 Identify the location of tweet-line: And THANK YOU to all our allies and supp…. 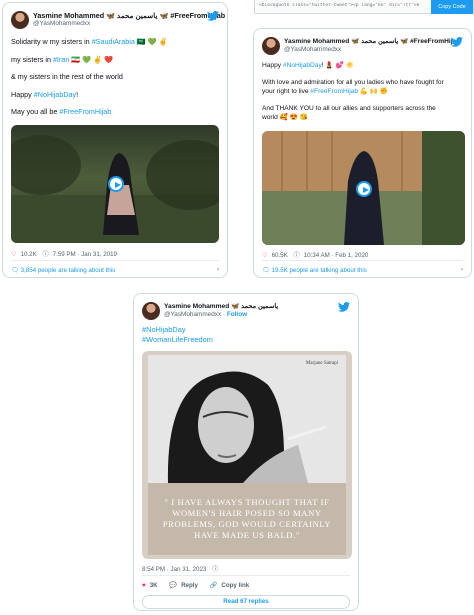
(349, 108).